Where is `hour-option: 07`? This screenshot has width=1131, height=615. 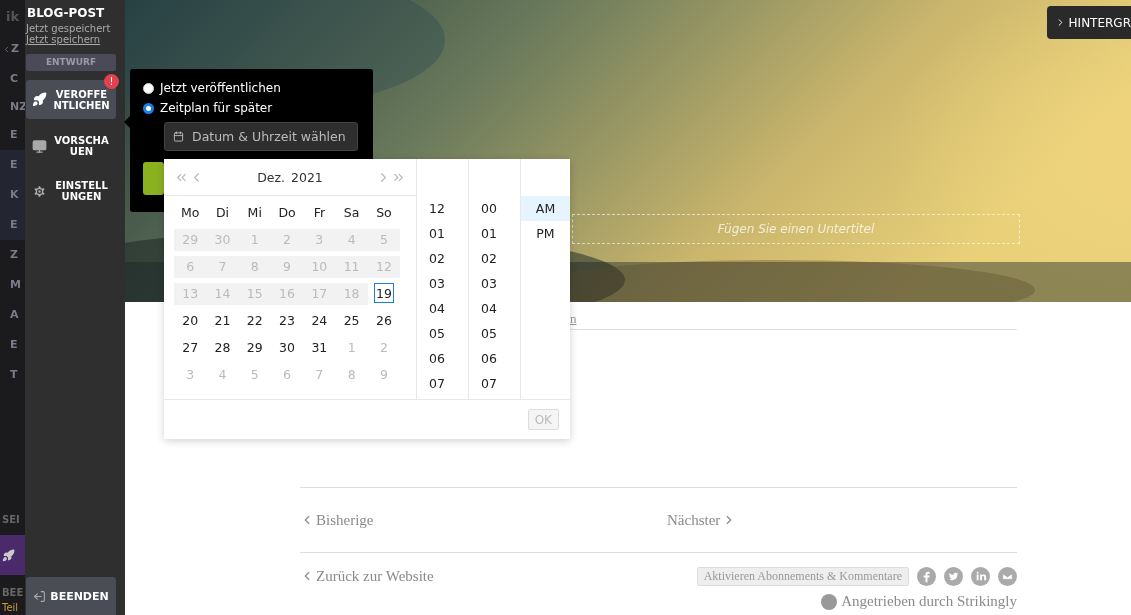
hour-option: 07 is located at coordinates (442, 383).